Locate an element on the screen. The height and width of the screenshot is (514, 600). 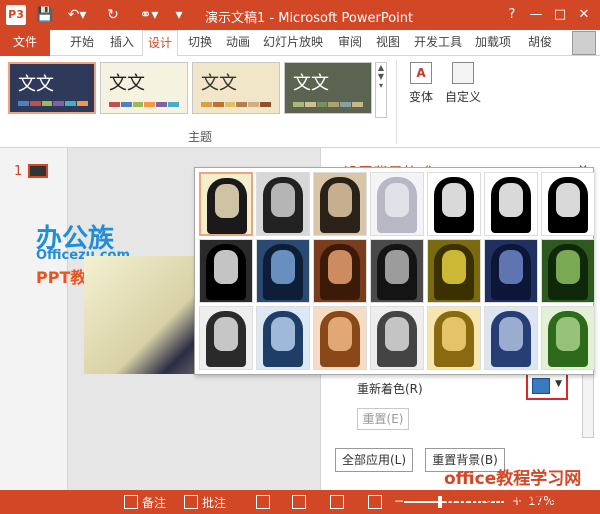
theme-color-bars is located at coordinates (236, 104).